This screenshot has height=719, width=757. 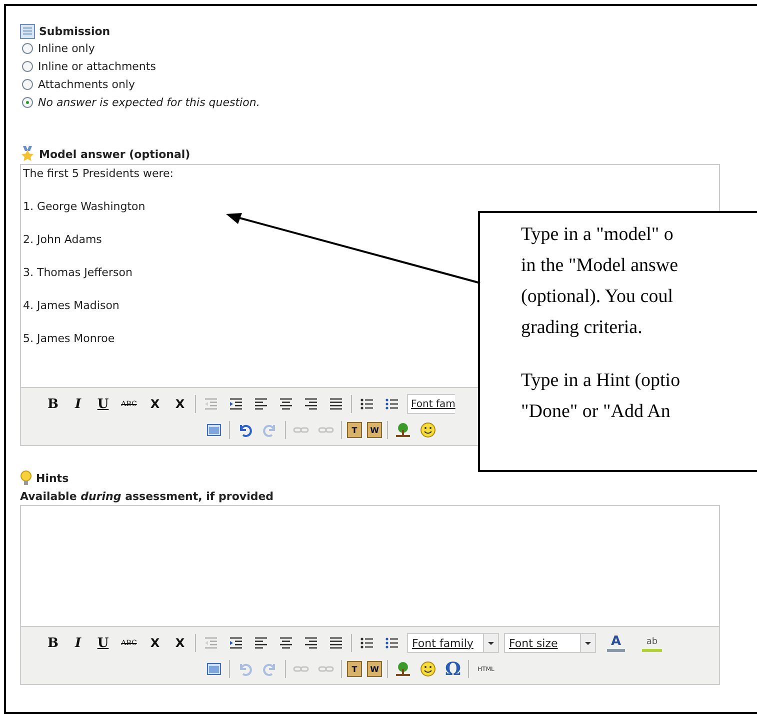 I want to click on font-select: Font size, so click(x=550, y=643).